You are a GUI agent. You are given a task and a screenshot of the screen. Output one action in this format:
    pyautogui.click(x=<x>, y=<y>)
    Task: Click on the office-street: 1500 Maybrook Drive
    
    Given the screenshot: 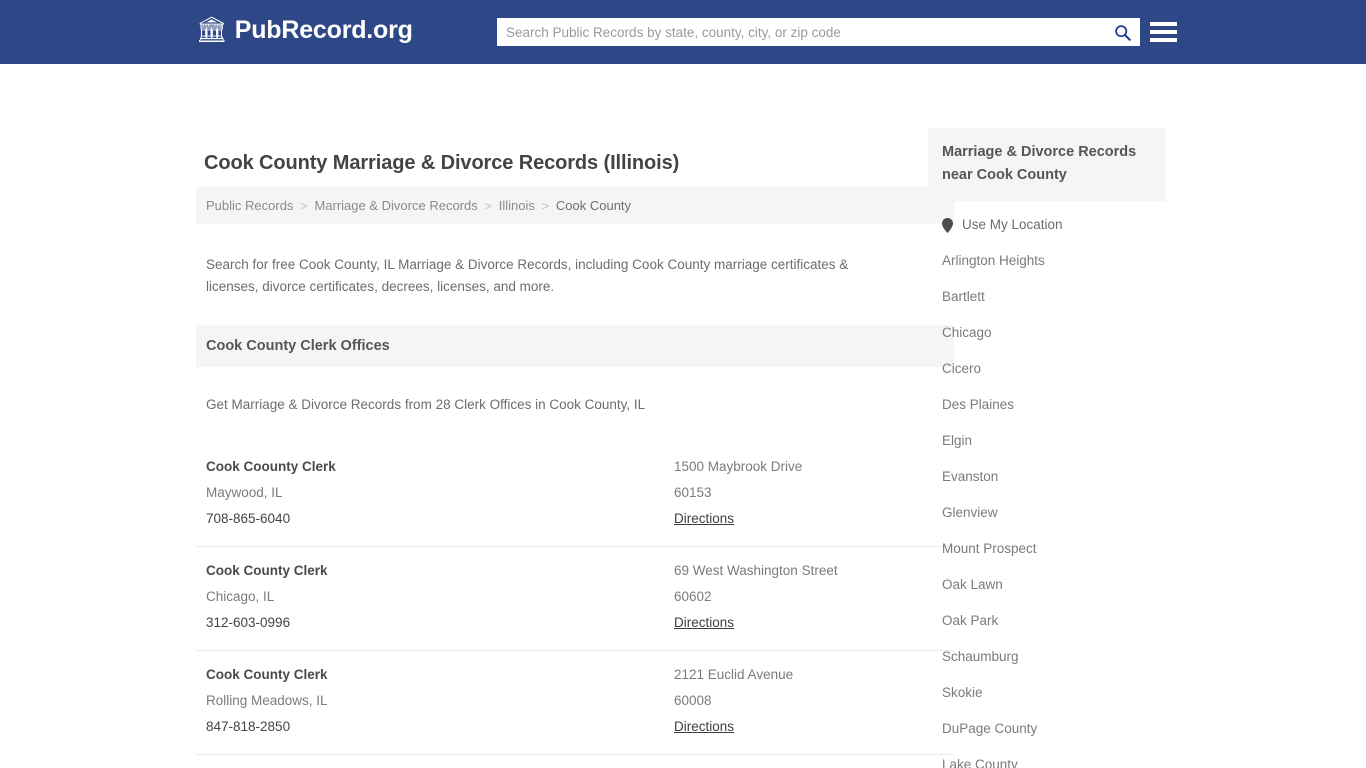 What is the action you would take?
    pyautogui.click(x=738, y=466)
    